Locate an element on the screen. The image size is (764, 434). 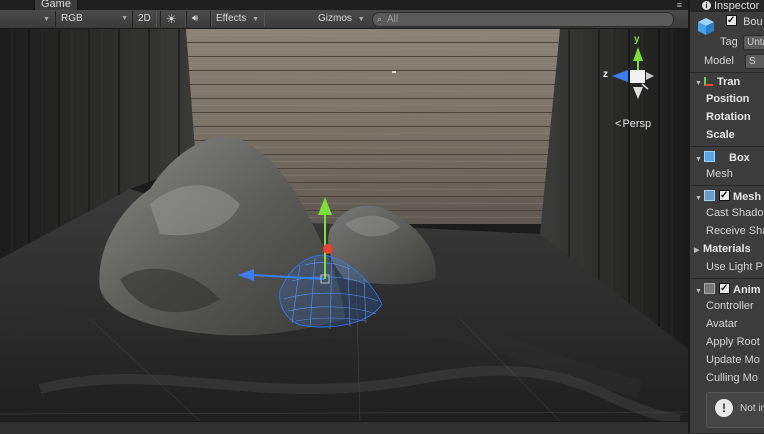
scale-label: Scale is located at coordinates (720, 135).